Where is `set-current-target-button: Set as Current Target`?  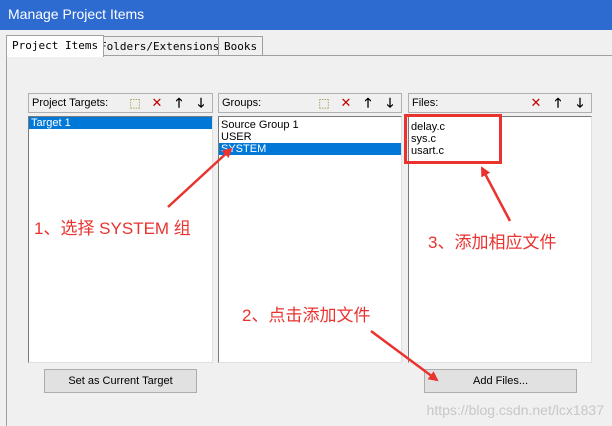 set-current-target-button: Set as Current Target is located at coordinates (120, 381).